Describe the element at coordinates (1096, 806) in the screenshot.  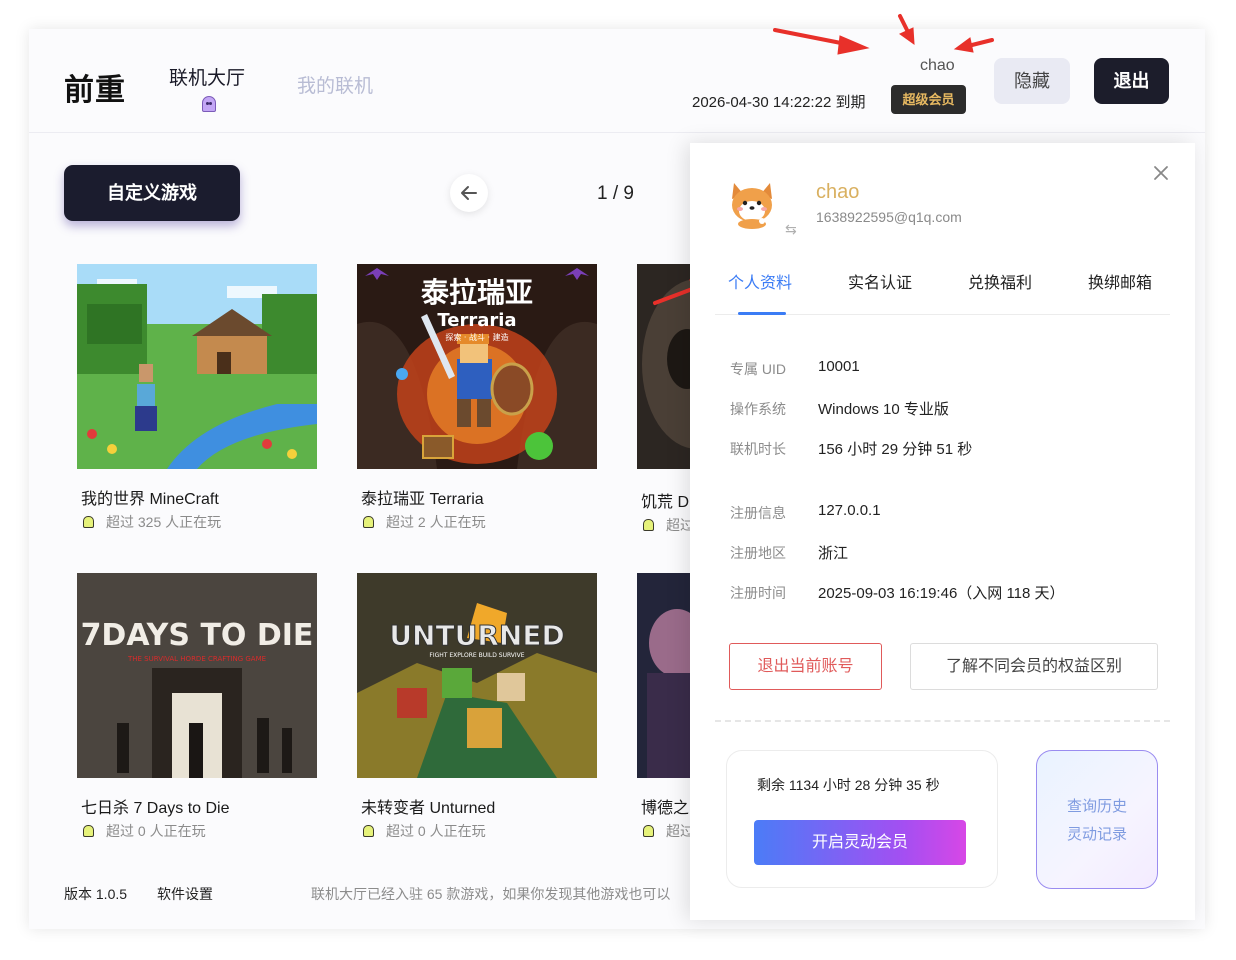
I see `history-label-line1: 查询历史` at that location.